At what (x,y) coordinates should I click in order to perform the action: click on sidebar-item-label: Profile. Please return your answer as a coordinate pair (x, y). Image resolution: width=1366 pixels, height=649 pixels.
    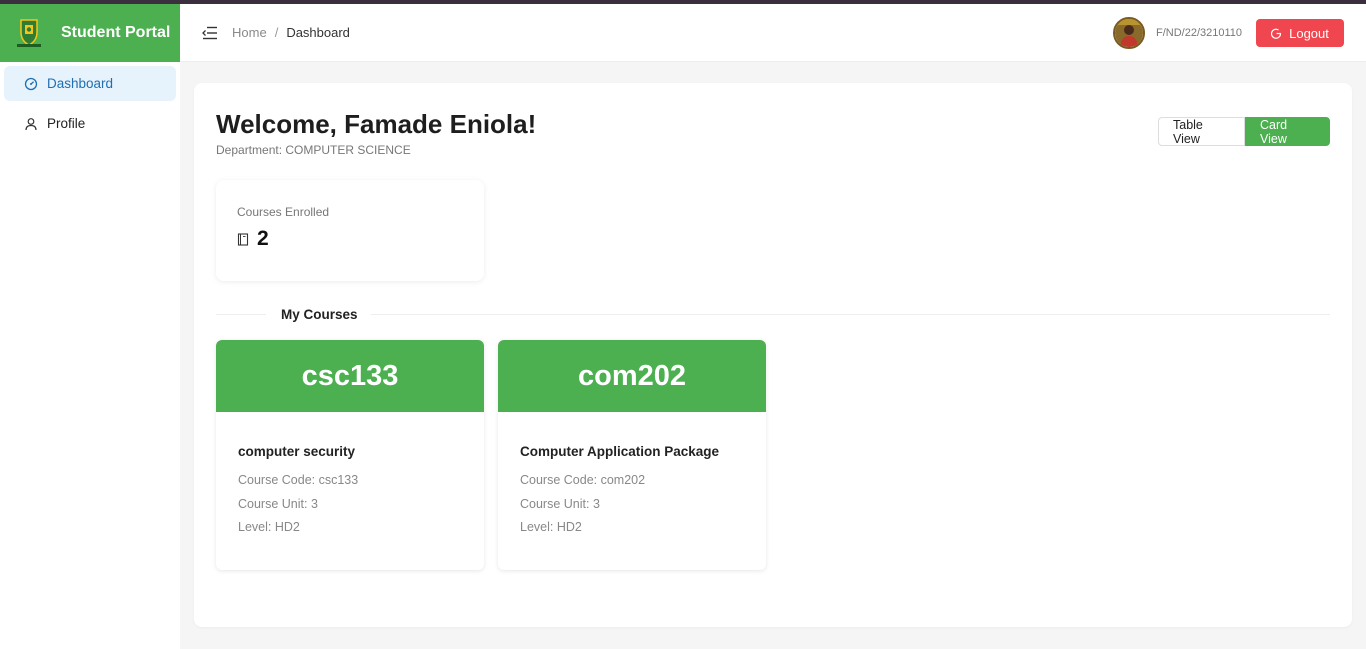
    Looking at the image, I should click on (66, 123).